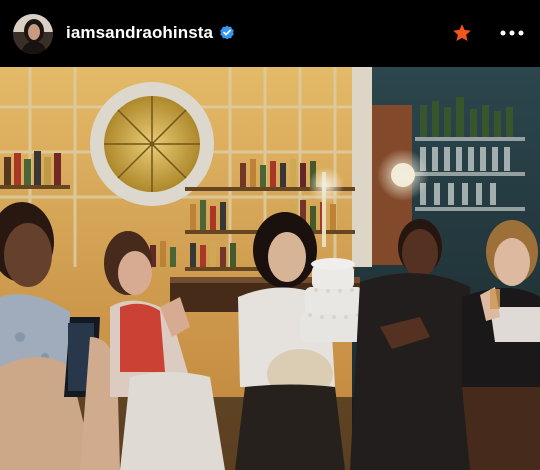 Image resolution: width=540 pixels, height=470 pixels. I want to click on avatar, so click(33, 34).